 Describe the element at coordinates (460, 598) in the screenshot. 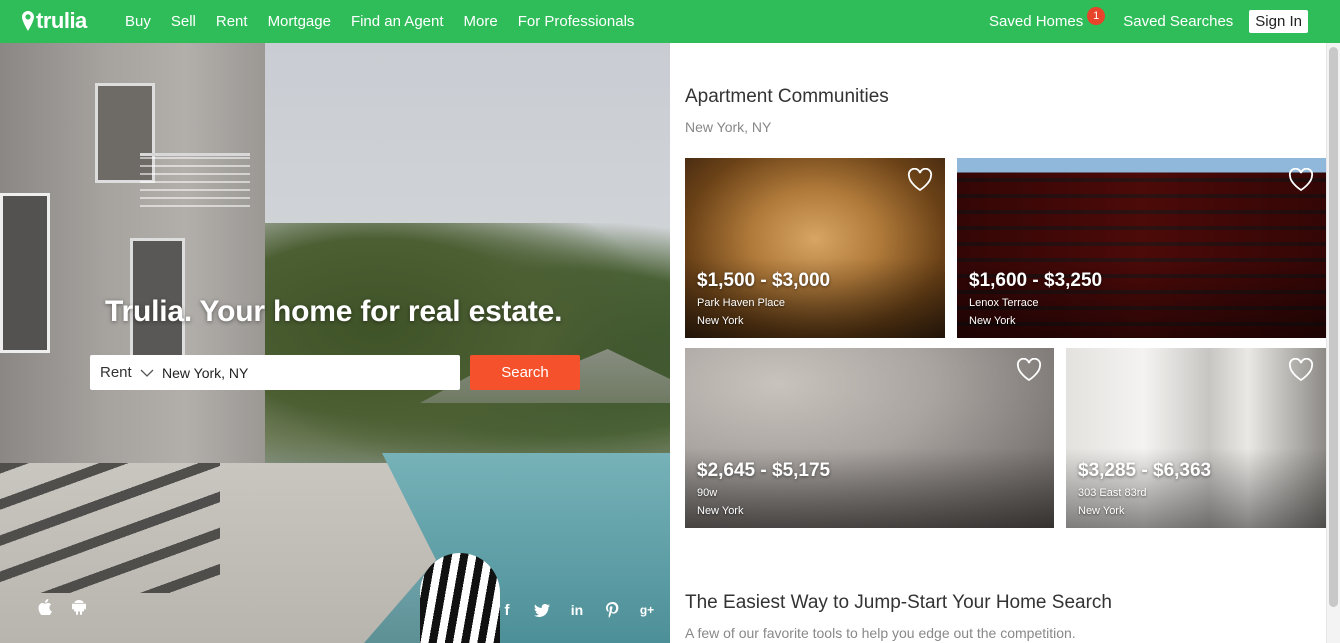

I see `hero-striped-chair` at that location.